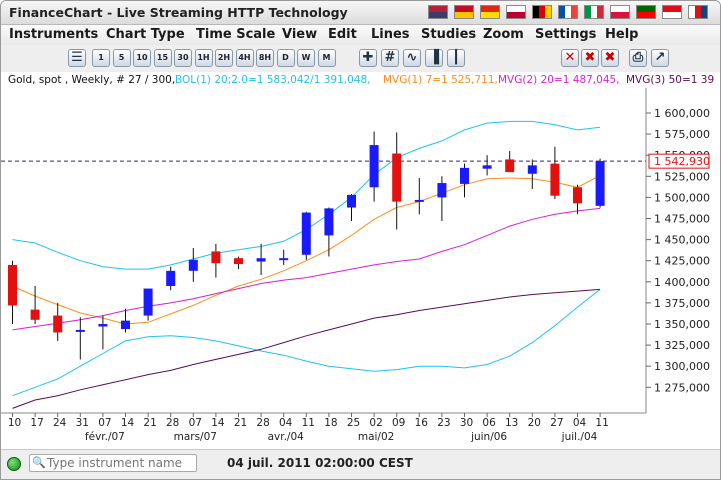 The image size is (721, 480). What do you see at coordinates (488, 437) in the screenshot?
I see `month-label: juin/06` at bounding box center [488, 437].